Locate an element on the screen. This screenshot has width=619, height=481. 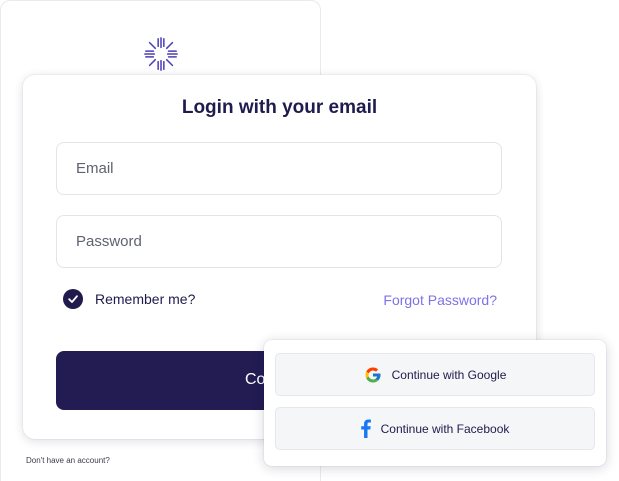
remember-me-checkbox: Remember me? is located at coordinates (129, 299).